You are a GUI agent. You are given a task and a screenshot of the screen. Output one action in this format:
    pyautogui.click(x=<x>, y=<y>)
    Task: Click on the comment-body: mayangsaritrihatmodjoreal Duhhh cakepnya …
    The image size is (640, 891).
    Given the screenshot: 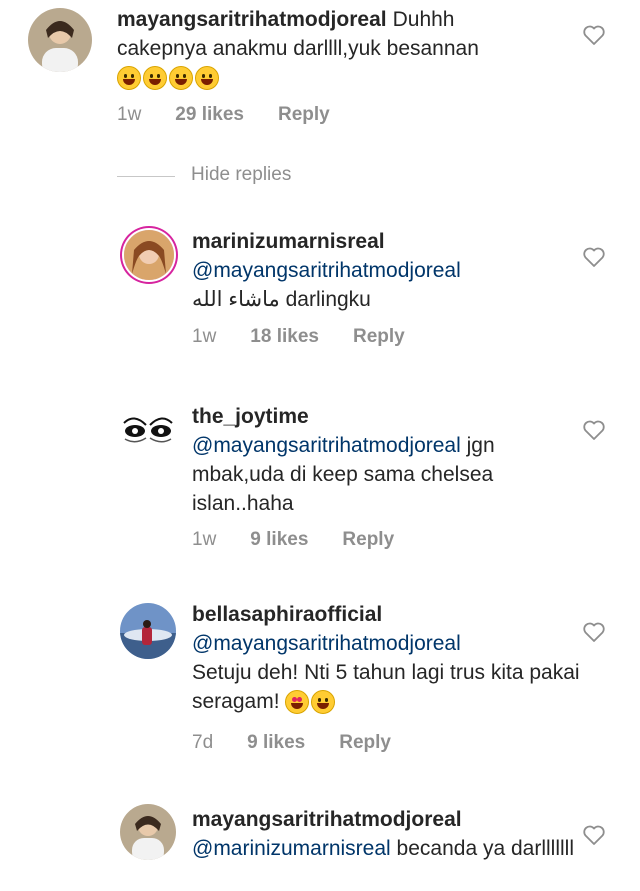 What is the action you would take?
    pyautogui.click(x=314, y=48)
    